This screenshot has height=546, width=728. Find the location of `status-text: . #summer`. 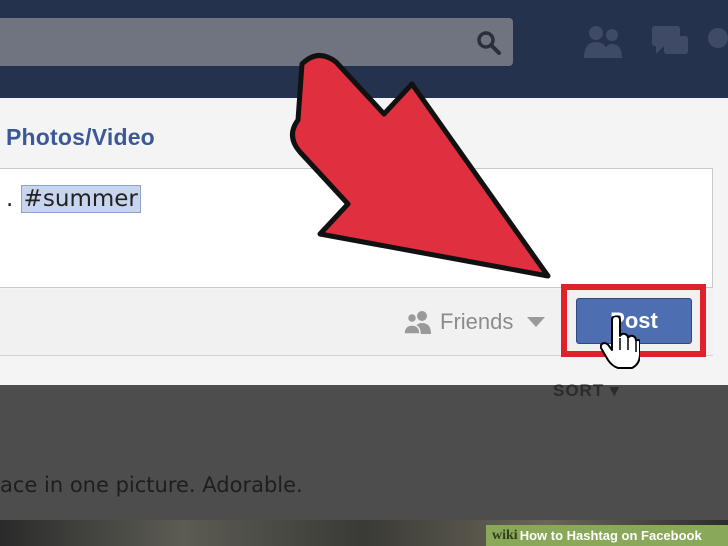

status-text: . #summer is located at coordinates (73, 199).